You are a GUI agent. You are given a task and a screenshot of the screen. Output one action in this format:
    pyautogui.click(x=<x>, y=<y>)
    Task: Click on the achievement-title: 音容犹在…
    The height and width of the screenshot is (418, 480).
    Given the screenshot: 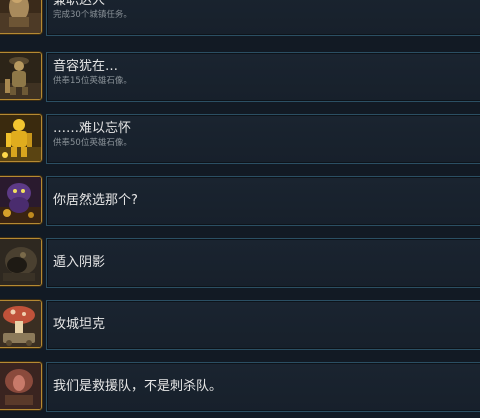 What is the action you would take?
    pyautogui.click(x=86, y=66)
    